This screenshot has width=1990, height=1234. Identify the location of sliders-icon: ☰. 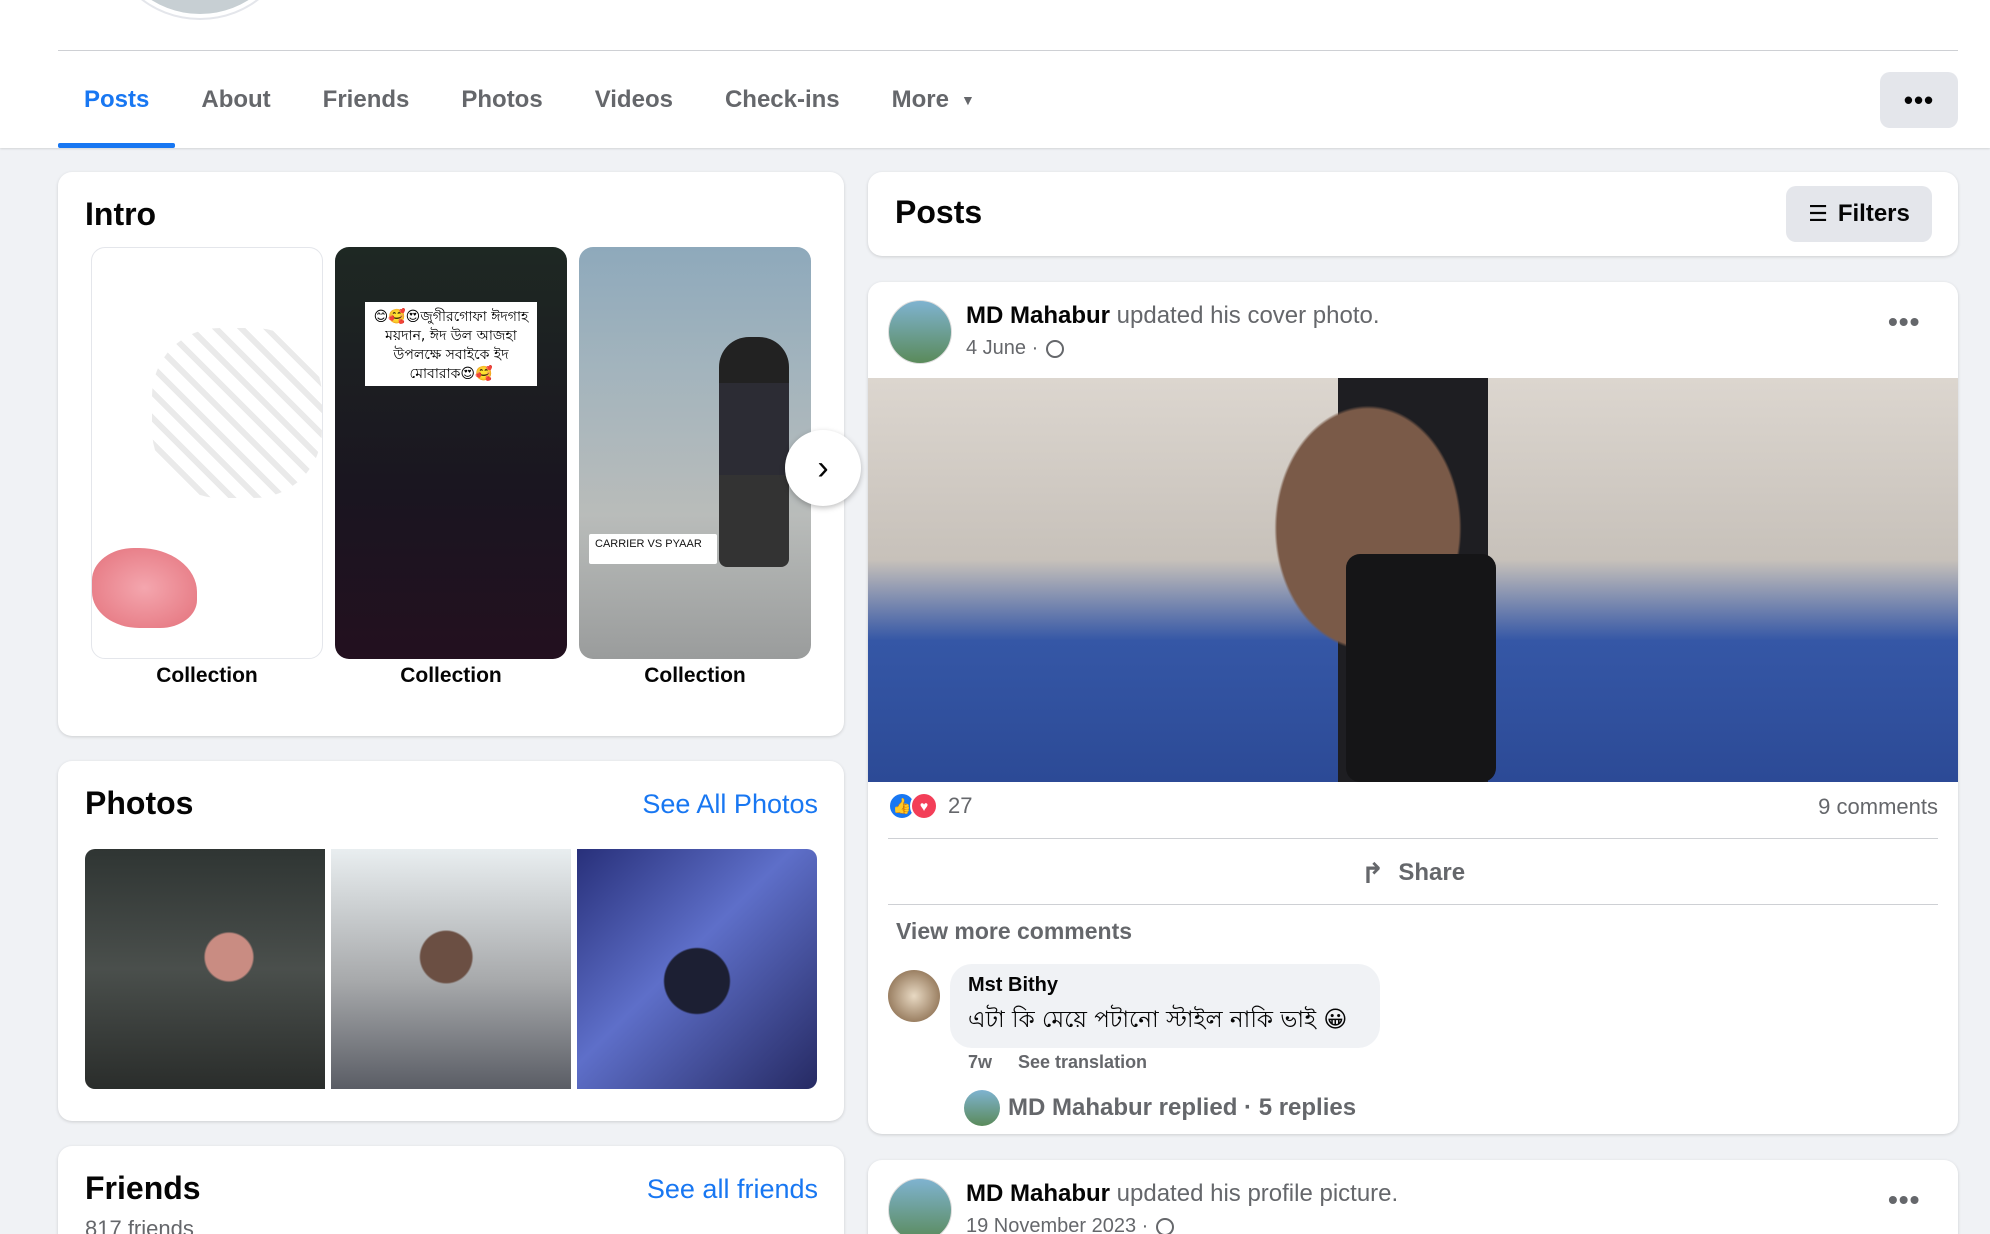
(1818, 213).